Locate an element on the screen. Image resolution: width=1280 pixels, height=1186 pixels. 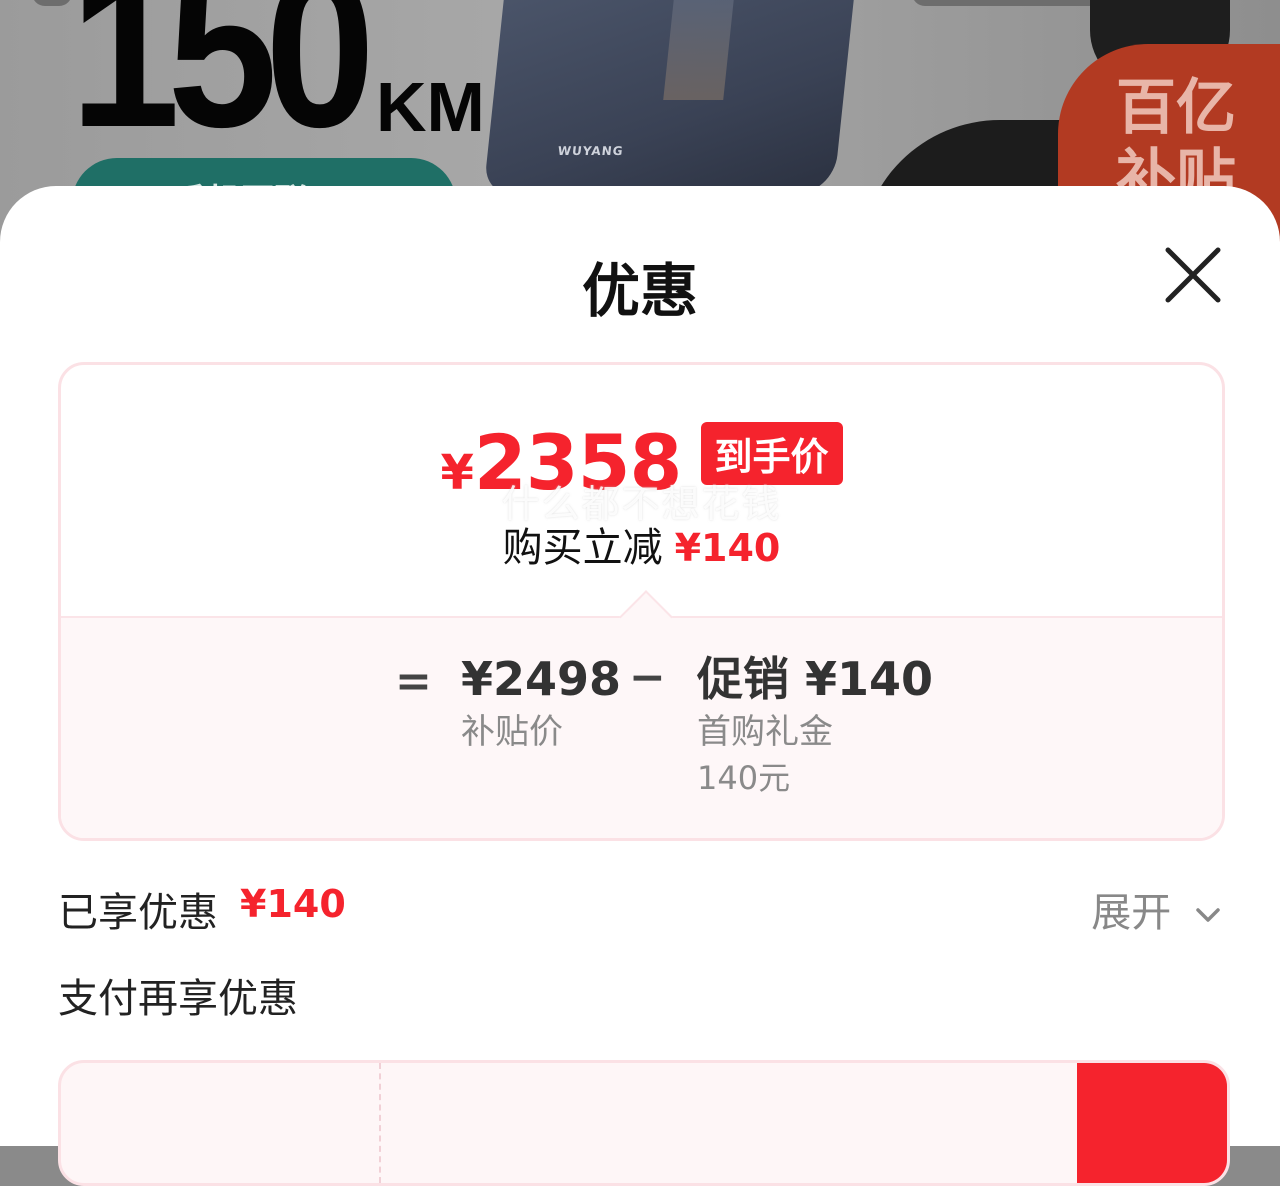
equals-sign: = is located at coordinates (413, 681).